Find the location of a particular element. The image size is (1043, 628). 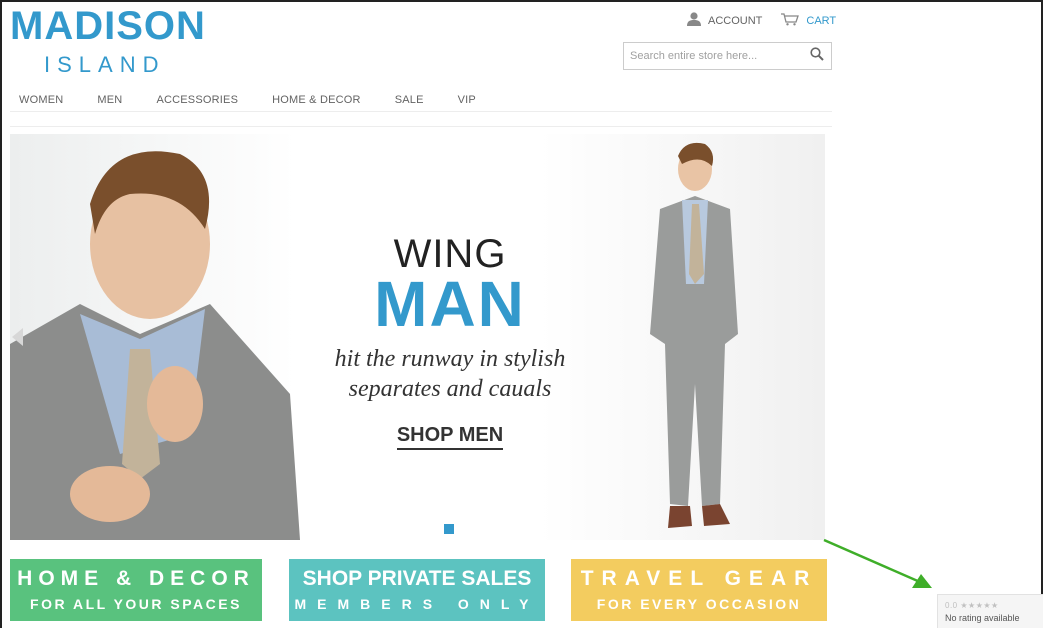

search-bar is located at coordinates (727, 56).